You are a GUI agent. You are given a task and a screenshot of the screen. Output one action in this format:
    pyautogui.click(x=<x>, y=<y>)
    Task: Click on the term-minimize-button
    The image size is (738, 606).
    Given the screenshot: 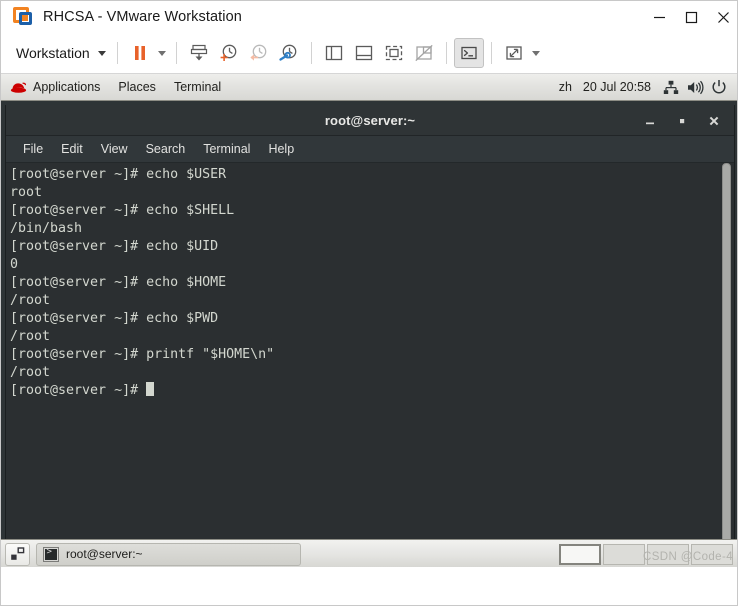 What is the action you would take?
    pyautogui.click(x=650, y=121)
    